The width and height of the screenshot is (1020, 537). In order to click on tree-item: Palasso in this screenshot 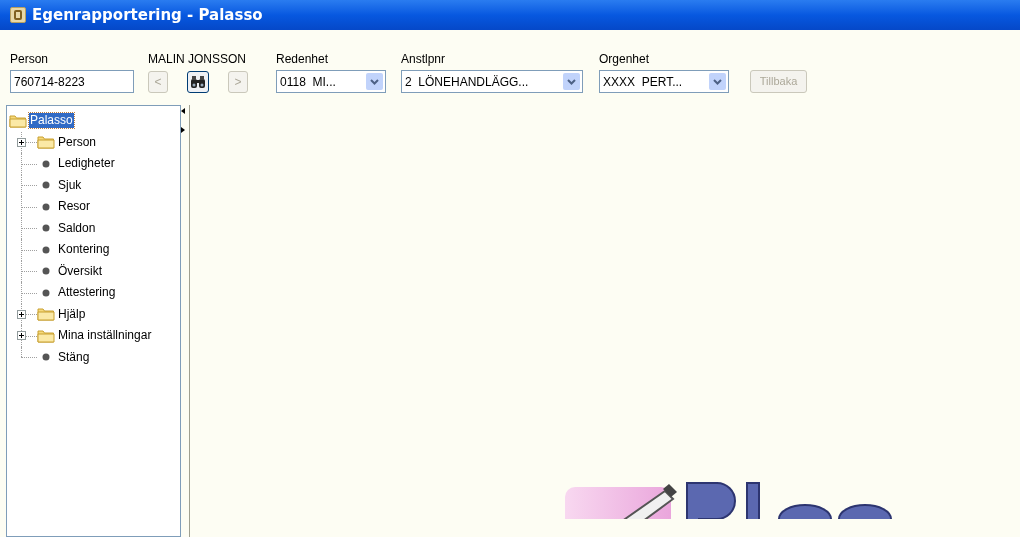, I will do `click(51, 121)`.